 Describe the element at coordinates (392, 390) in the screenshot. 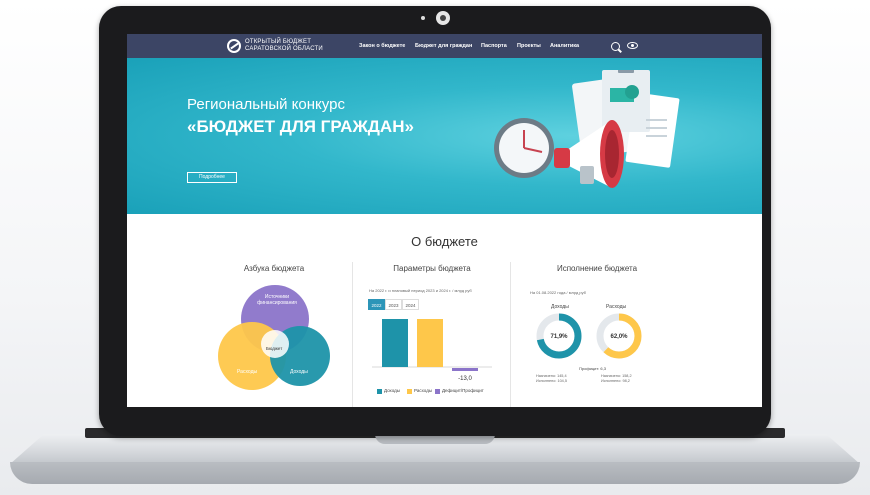

I see `legend-label: Доходы` at that location.